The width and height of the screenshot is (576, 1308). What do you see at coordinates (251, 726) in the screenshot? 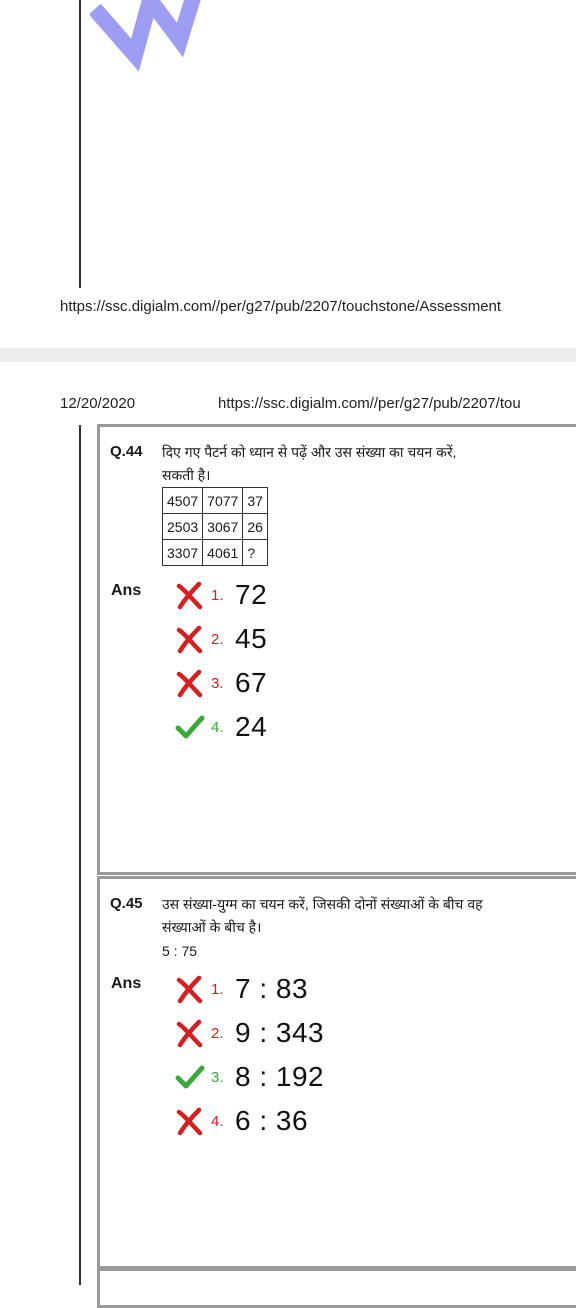
I see `option-value: 24` at bounding box center [251, 726].